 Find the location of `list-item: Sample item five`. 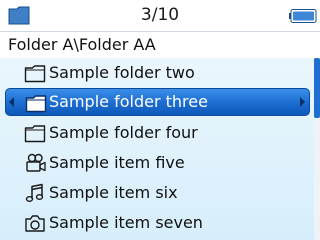

list-item: Sample item five is located at coordinates (157, 163).